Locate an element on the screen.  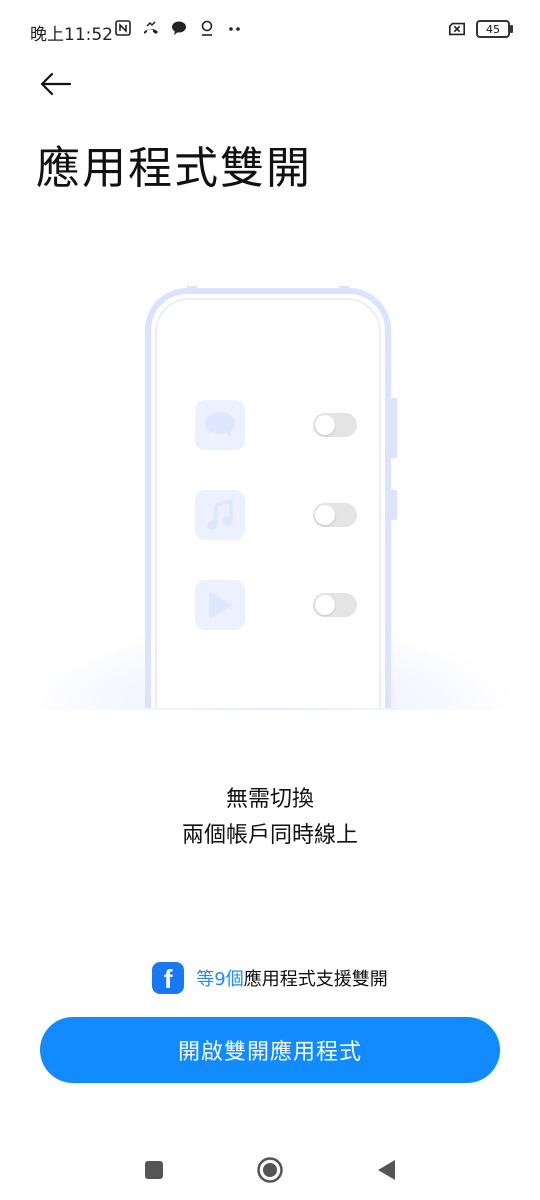
supported-apps-row: f 等9個應用程式支援雙開 is located at coordinates (270, 978).